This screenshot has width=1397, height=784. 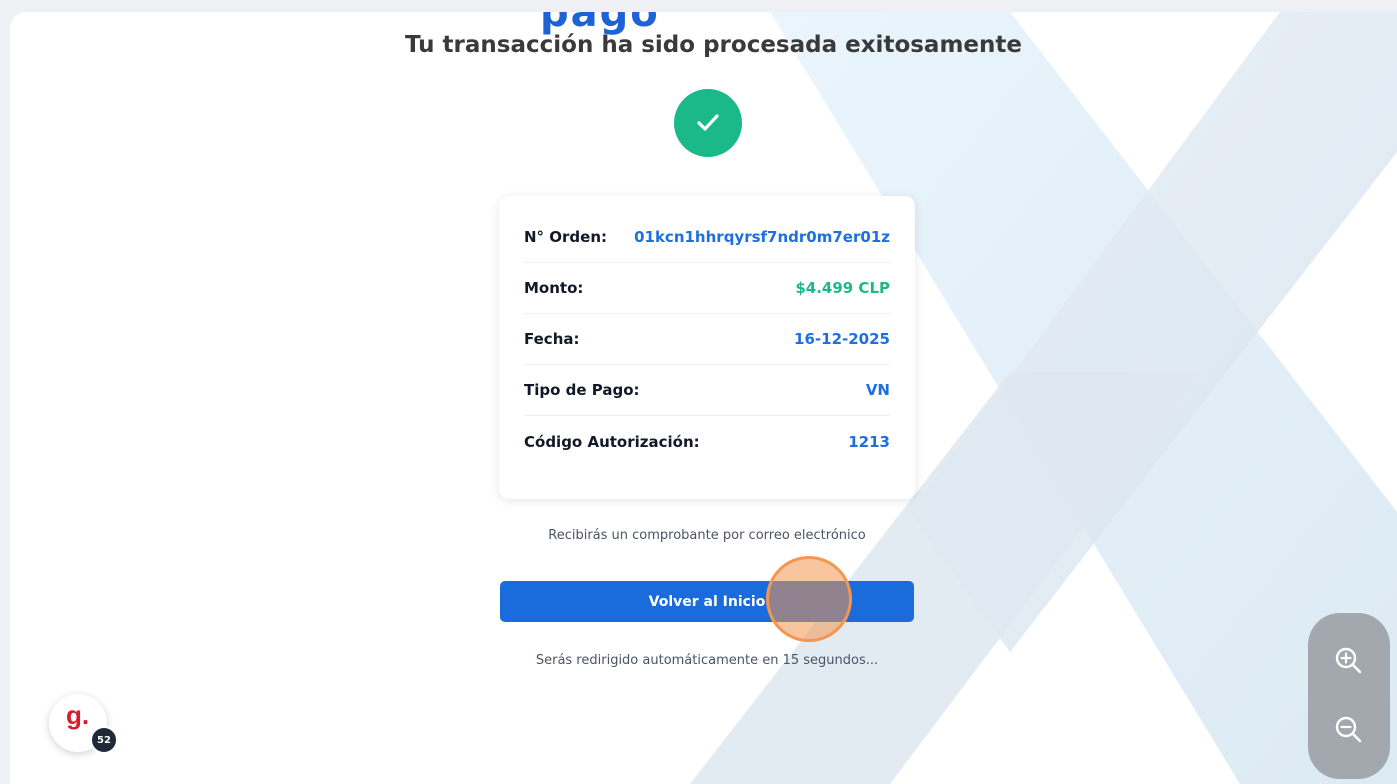 What do you see at coordinates (707, 288) in the screenshot?
I see `detail-row-amount: Monto: $4.499 CLP` at bounding box center [707, 288].